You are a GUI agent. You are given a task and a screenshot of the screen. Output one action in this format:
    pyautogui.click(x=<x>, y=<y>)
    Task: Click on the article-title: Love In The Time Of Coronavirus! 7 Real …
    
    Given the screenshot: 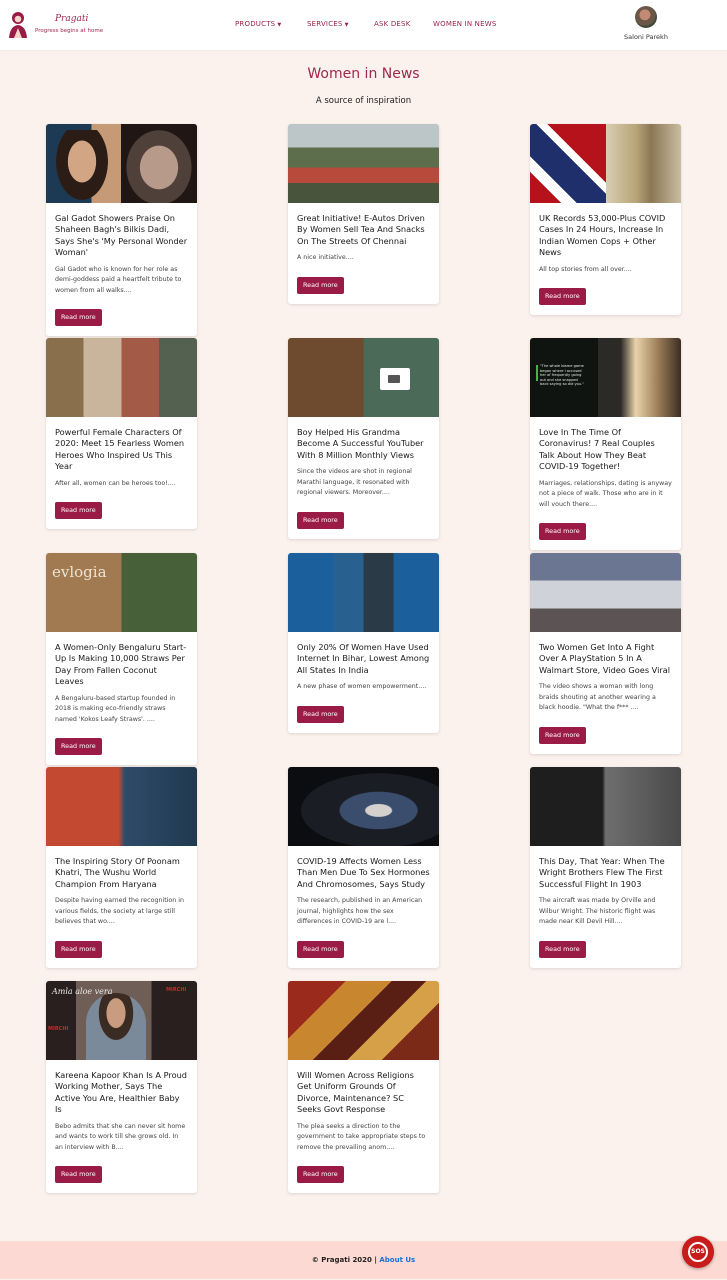 What is the action you would take?
    pyautogui.click(x=597, y=449)
    